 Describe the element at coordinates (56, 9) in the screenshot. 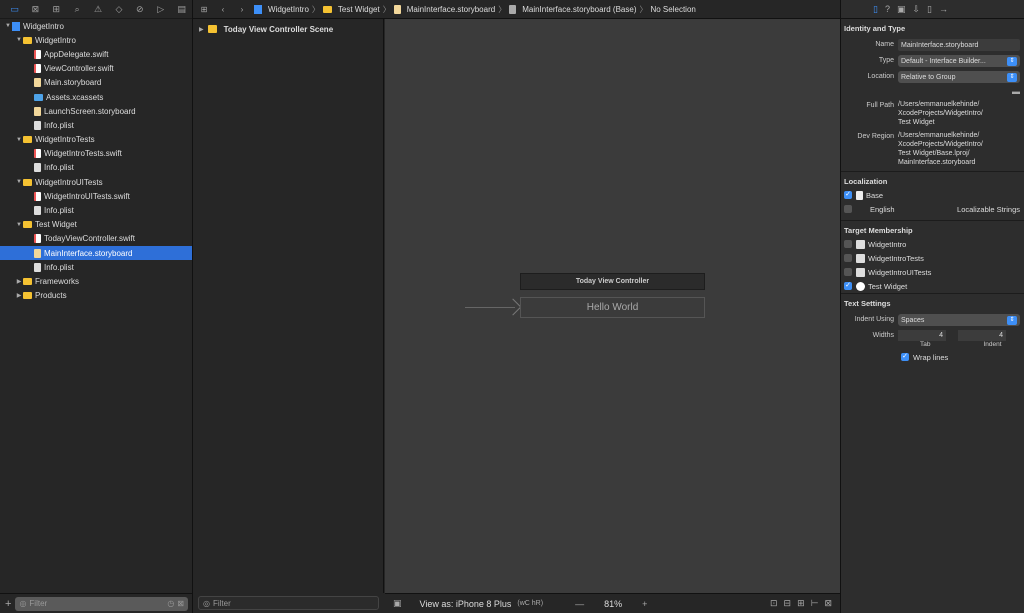

I see `symbol-icon: ⊞` at that location.